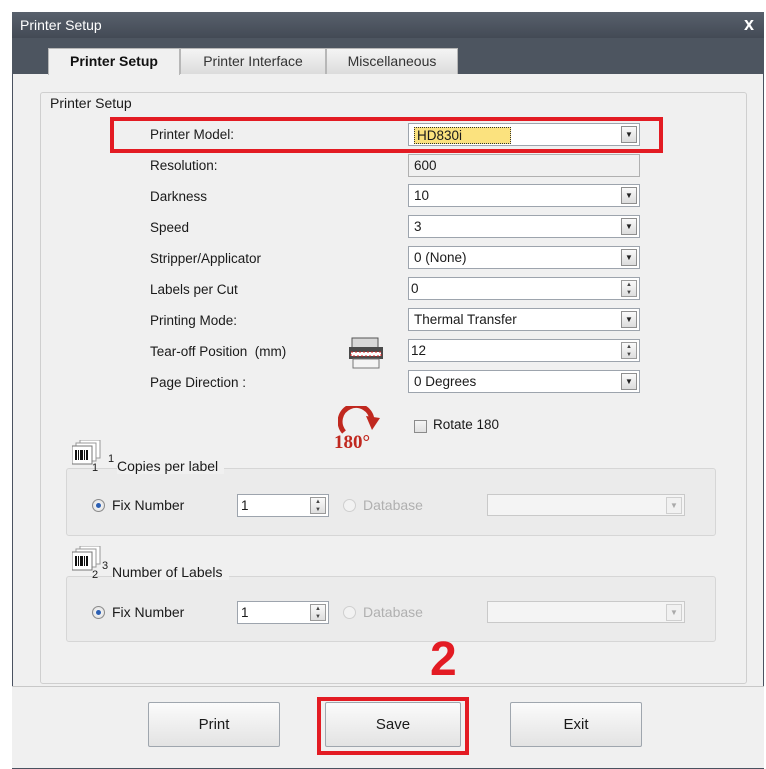  What do you see at coordinates (352, 442) in the screenshot?
I see `rotate-degree-text: 180°` at bounding box center [352, 442].